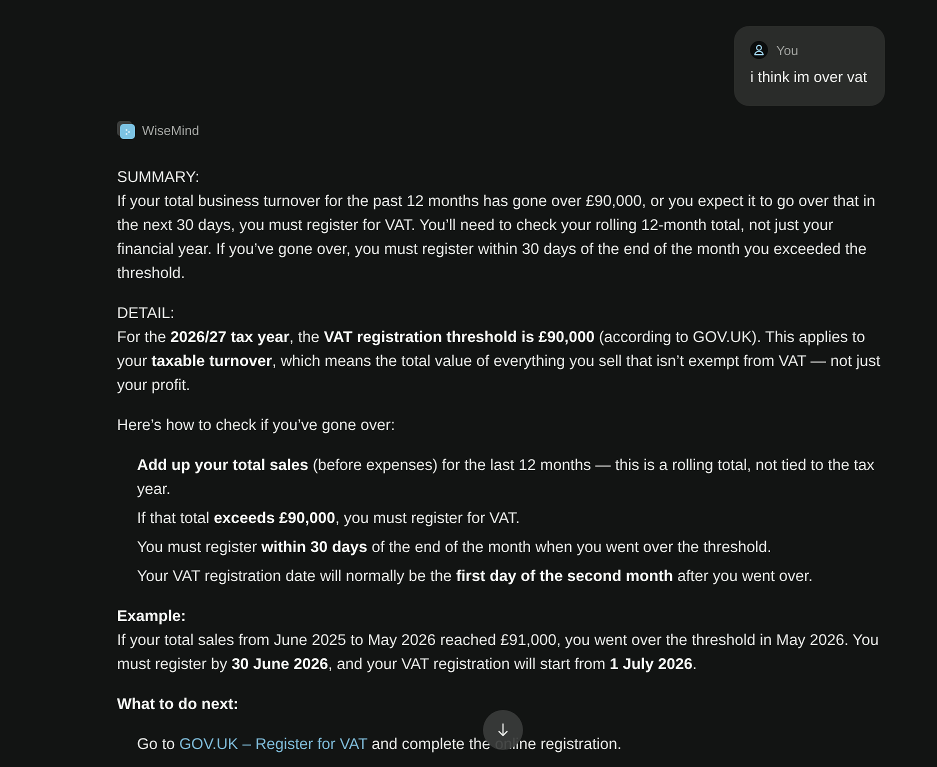 This screenshot has width=937, height=767. What do you see at coordinates (499, 362) in the screenshot?
I see `paragraph: For the 2026/27 tax year, the VAT registration threshold is £90,000 (according to GOV.UK). This applies to your taxable turnover, which means the total value of everything you sell that isn’t exempt from VAT — not just your profit.` at bounding box center [499, 362].